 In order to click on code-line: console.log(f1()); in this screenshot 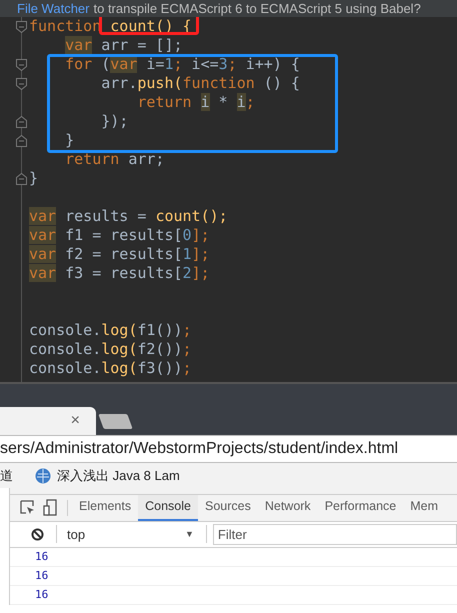, I will do `click(110, 330)`.